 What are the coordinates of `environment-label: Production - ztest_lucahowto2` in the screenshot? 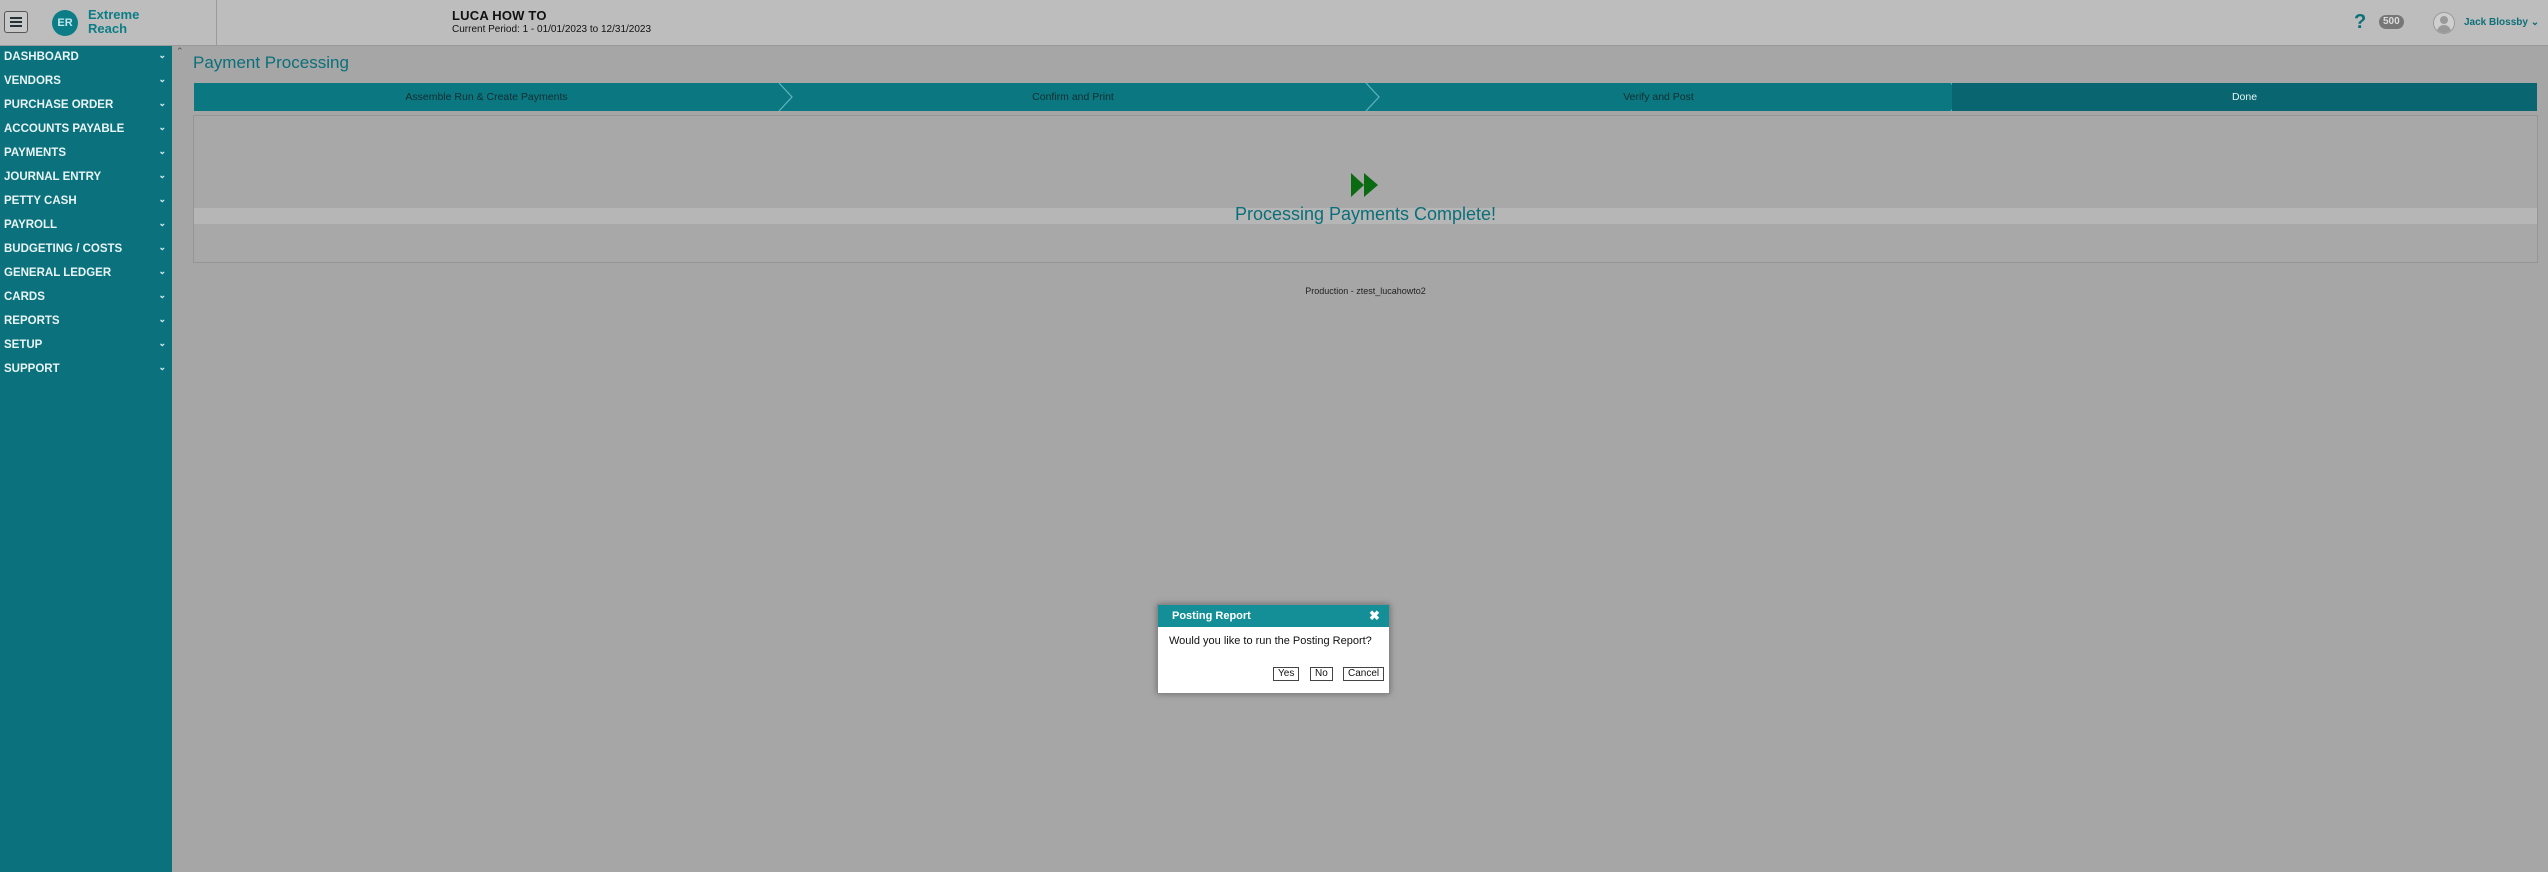 It's located at (1365, 291).